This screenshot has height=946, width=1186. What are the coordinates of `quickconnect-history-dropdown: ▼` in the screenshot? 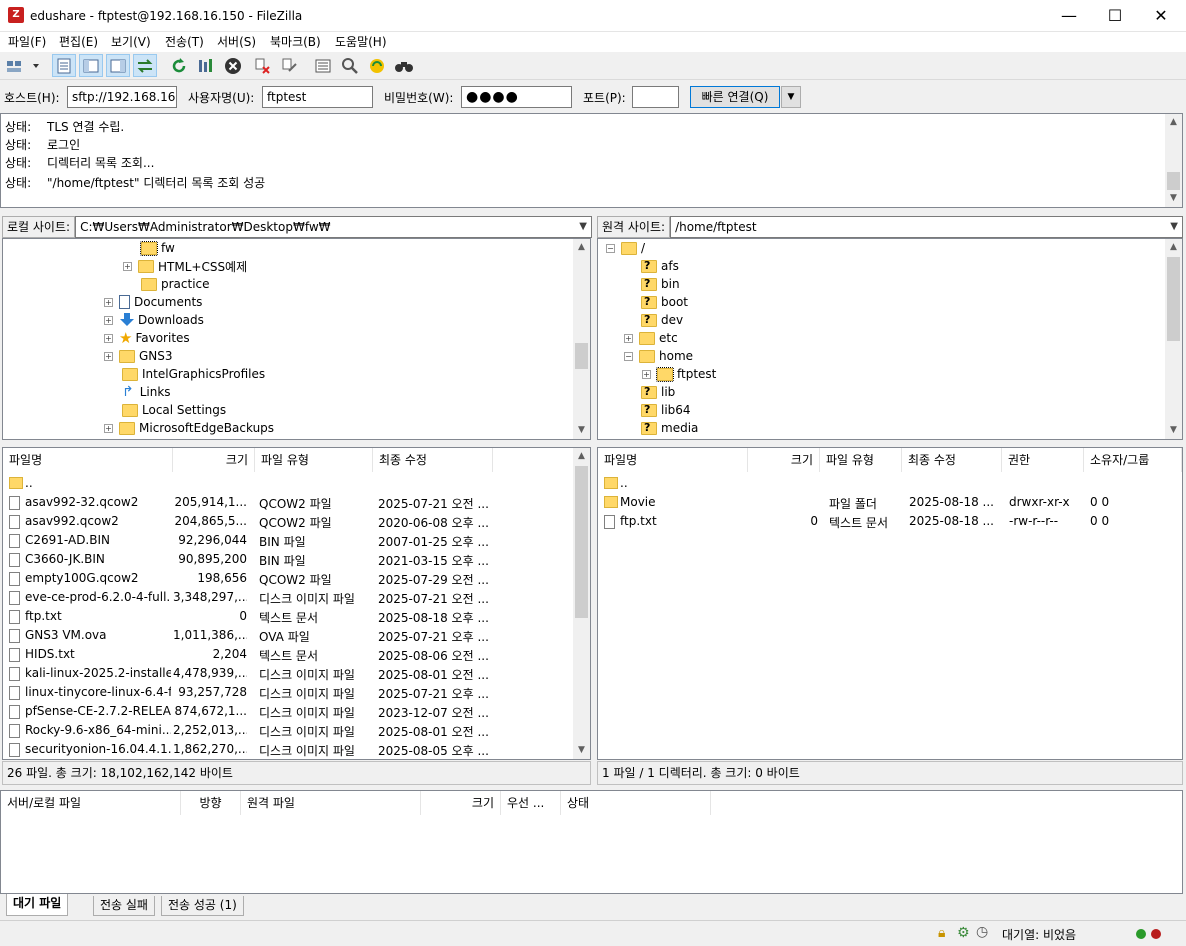 It's located at (791, 97).